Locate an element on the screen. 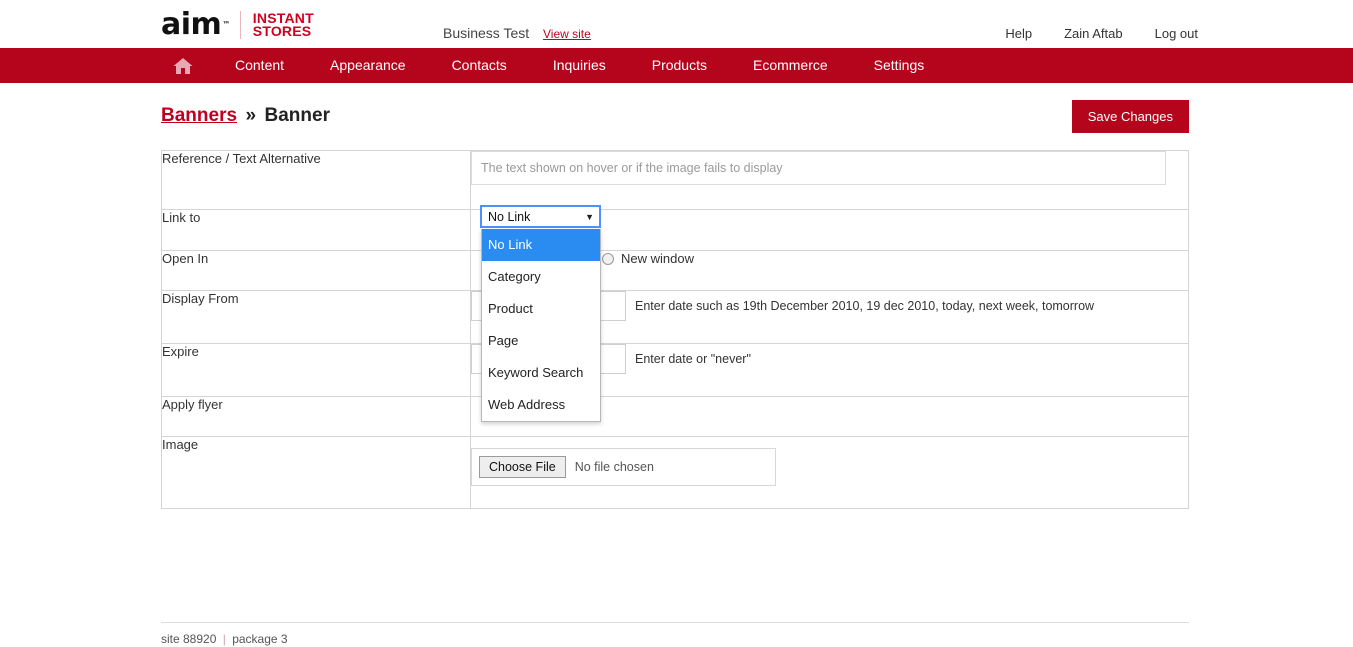 The width and height of the screenshot is (1353, 647). view-site-link: View site is located at coordinates (567, 34).